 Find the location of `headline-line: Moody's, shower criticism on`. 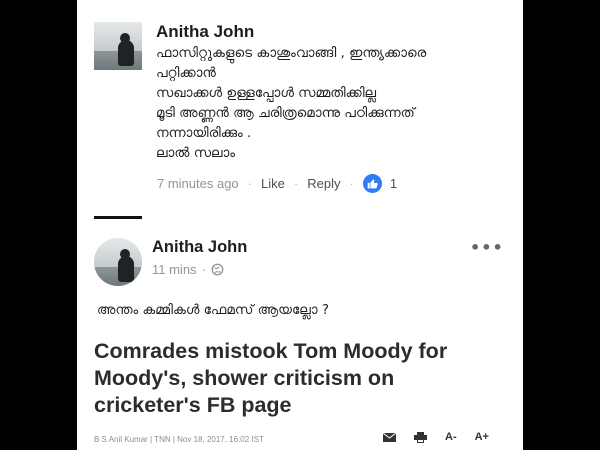

headline-line: Moody's, shower criticism on is located at coordinates (244, 378).